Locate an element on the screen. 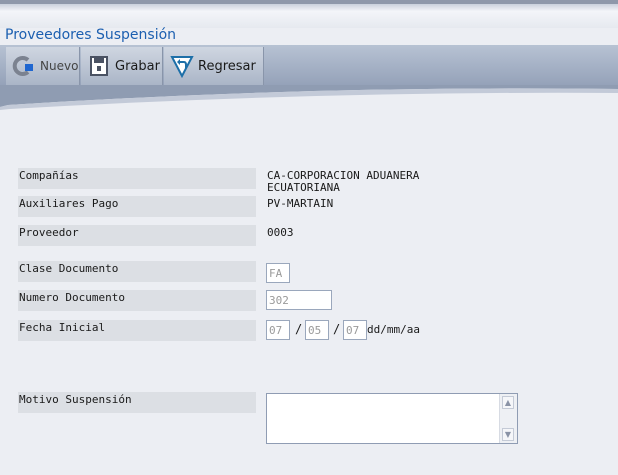 The height and width of the screenshot is (475, 618). window-top-band is located at coordinates (309, 14).